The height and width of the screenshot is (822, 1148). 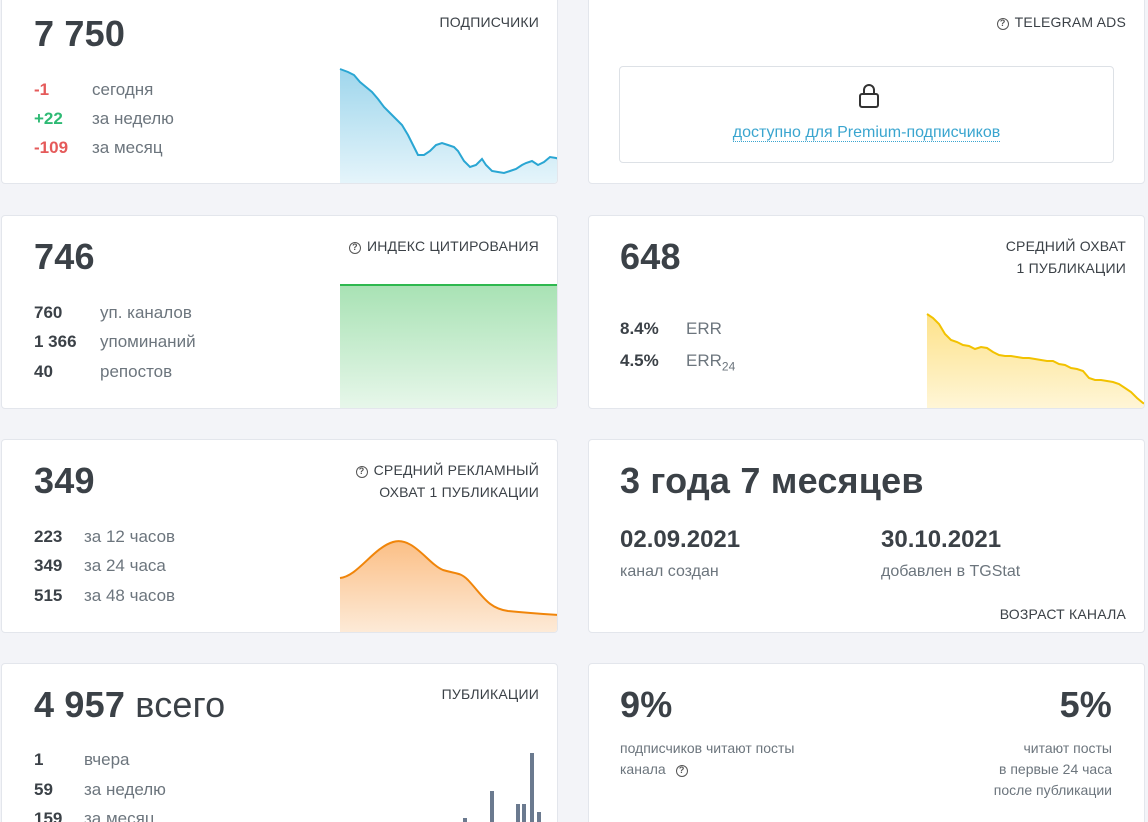 What do you see at coordinates (489, 22) in the screenshot?
I see `subscribers-label: ПОДПИСЧИКИ` at bounding box center [489, 22].